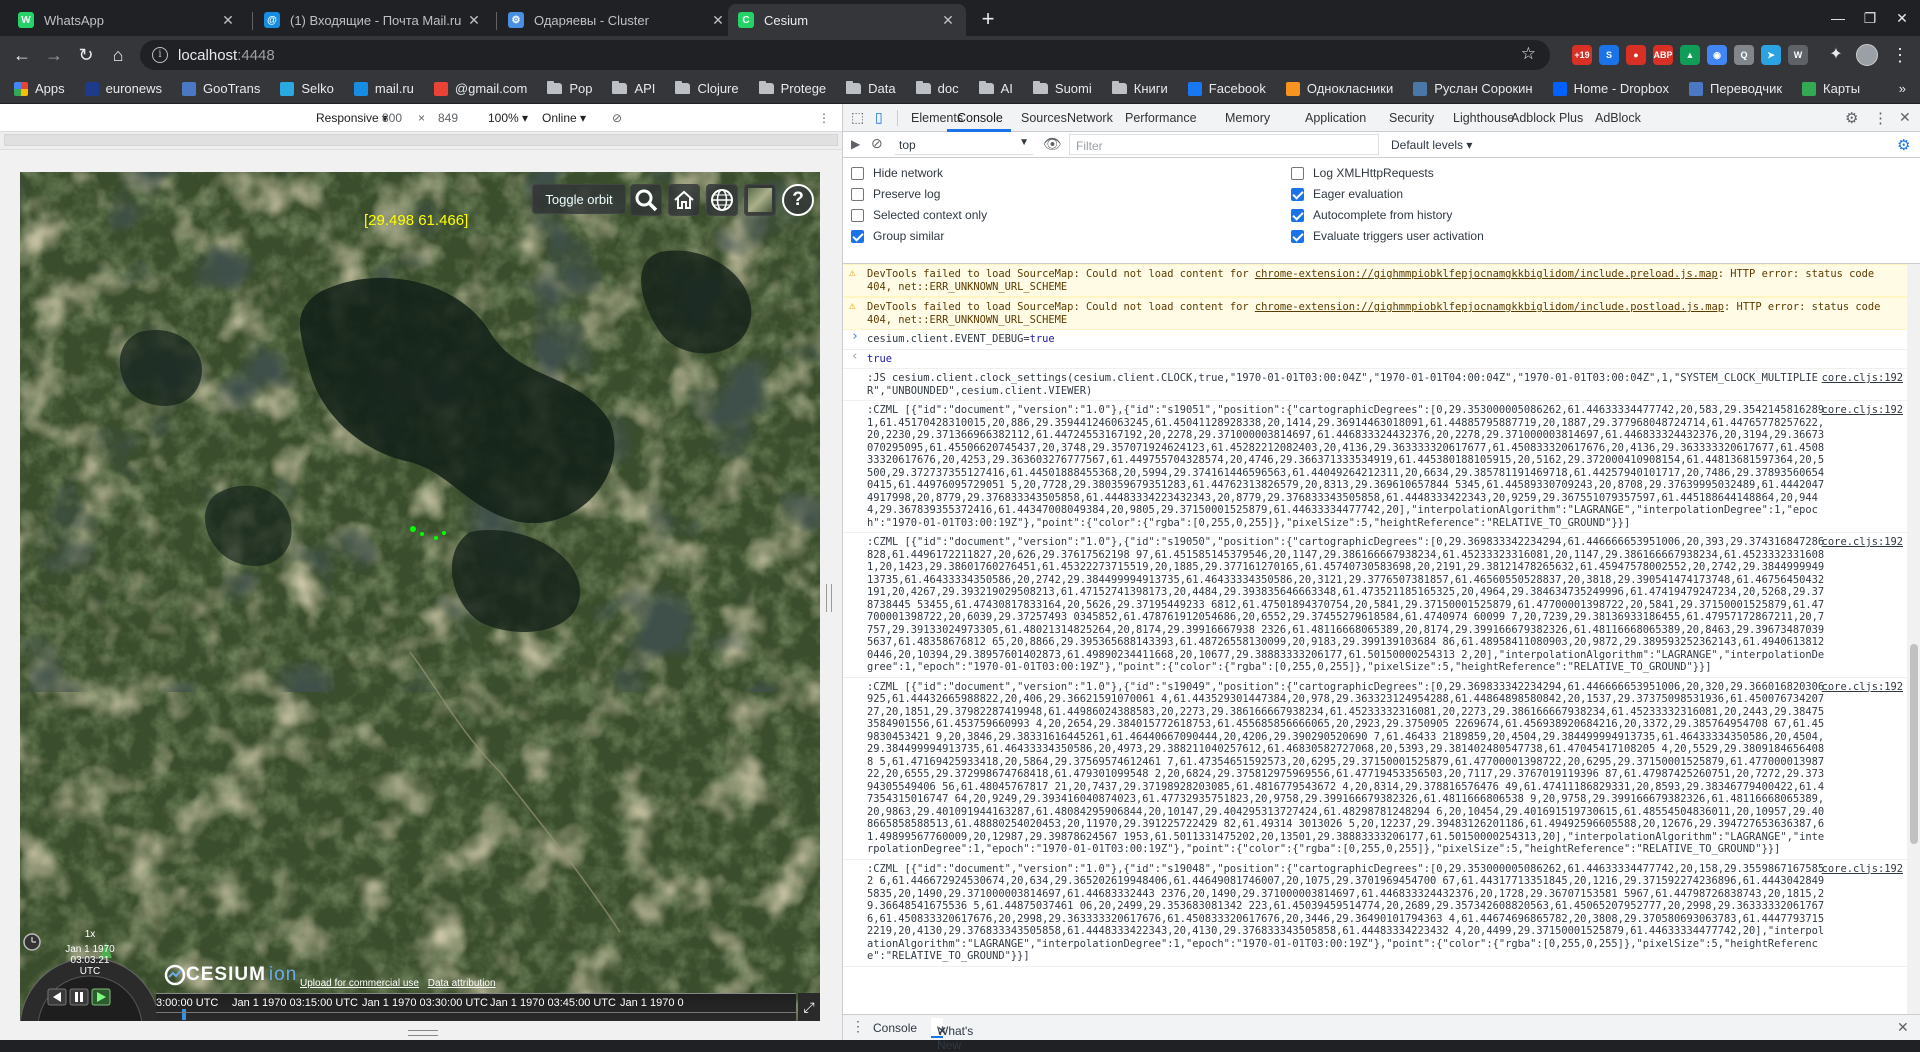 Image resolution: width=1920 pixels, height=1052 pixels. I want to click on toggle-orbit-button: Toggle orbit, so click(579, 199).